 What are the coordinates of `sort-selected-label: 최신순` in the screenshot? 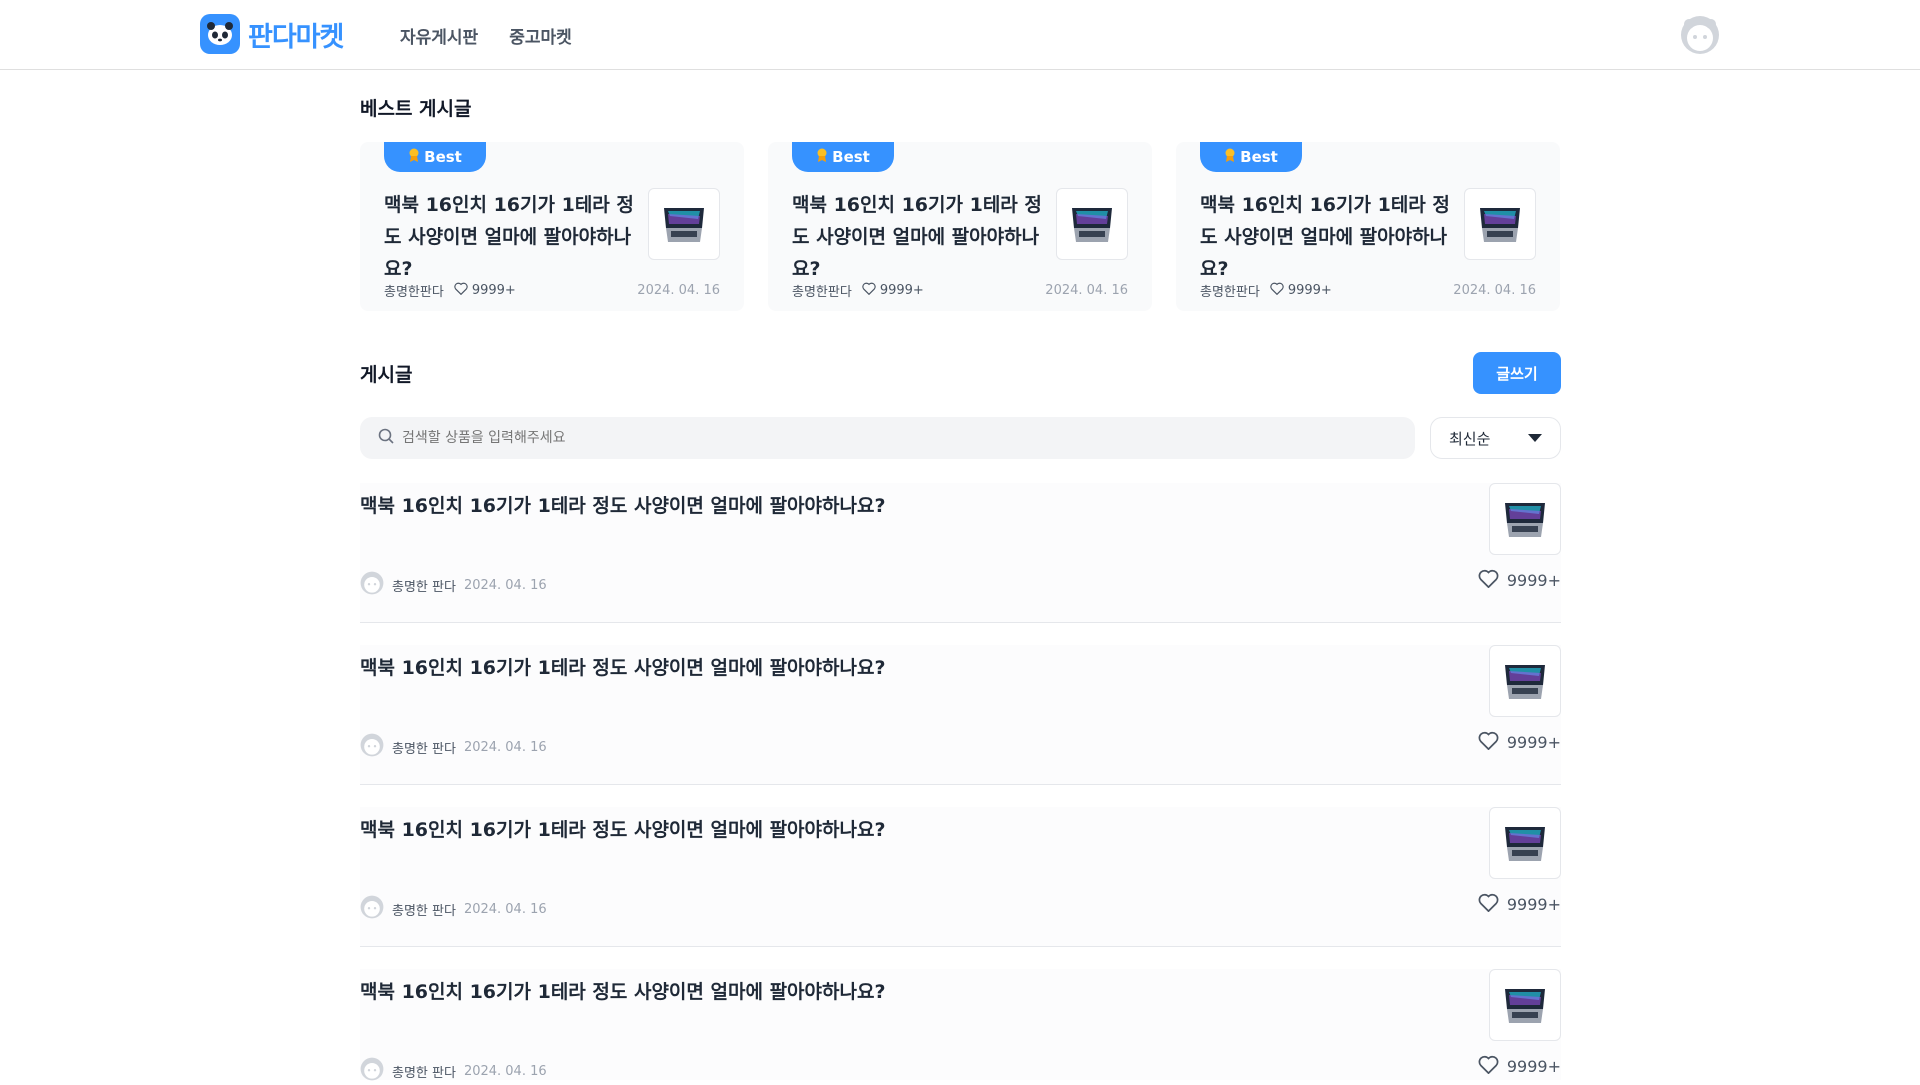 It's located at (1470, 438).